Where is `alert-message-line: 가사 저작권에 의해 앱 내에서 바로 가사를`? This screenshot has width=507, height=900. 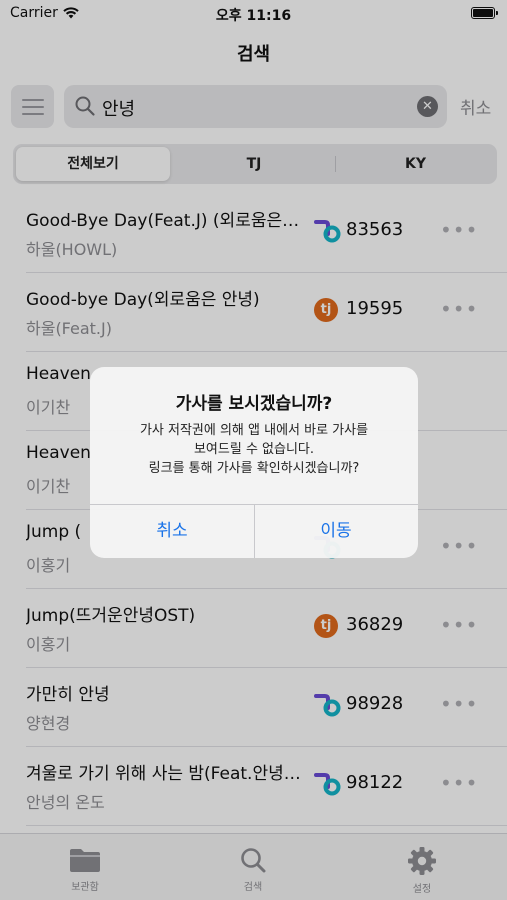 alert-message-line: 가사 저작권에 의해 앱 내에서 바로 가사를 is located at coordinates (254, 430).